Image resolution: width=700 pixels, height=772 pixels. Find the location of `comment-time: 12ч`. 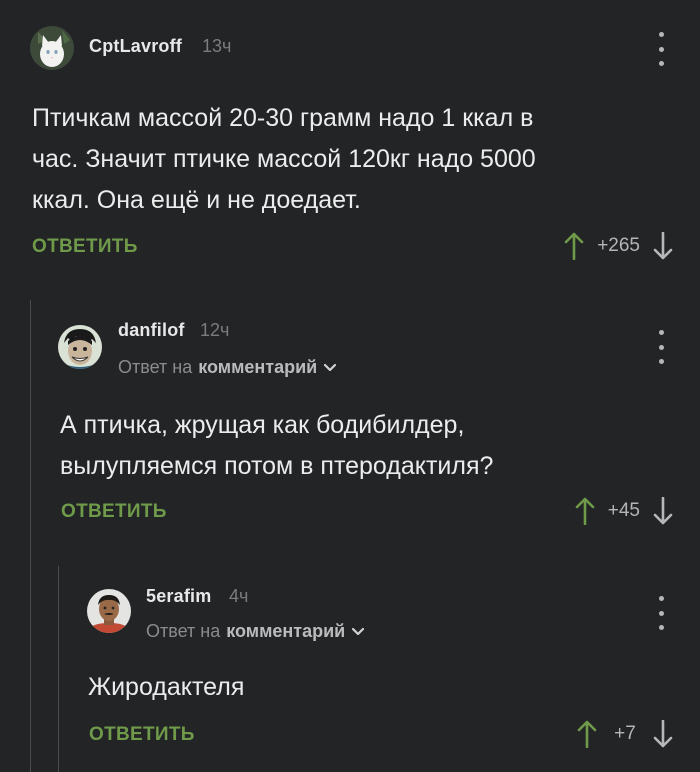

comment-time: 12ч is located at coordinates (215, 330).